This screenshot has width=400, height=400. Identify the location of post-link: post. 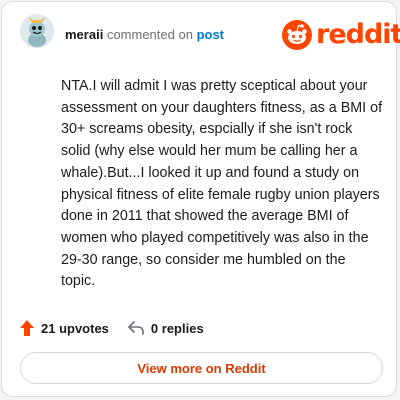
(210, 34).